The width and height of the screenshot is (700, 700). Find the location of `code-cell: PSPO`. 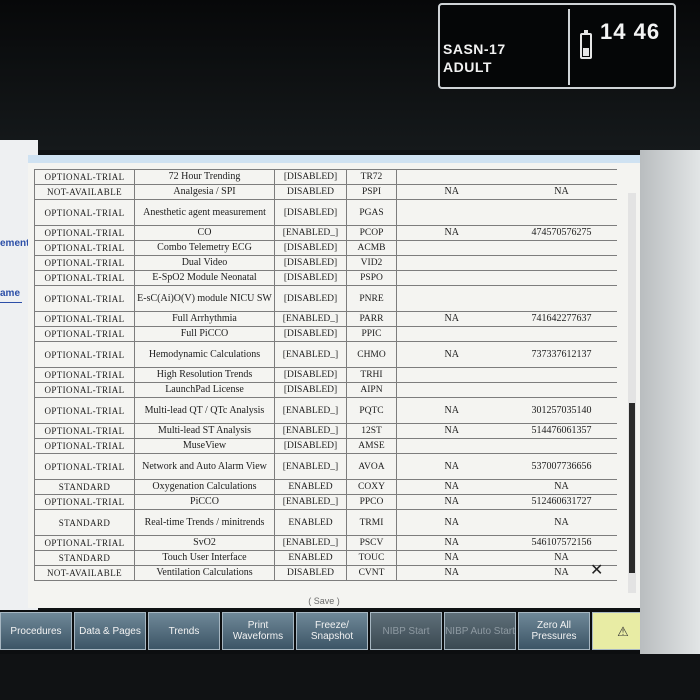

code-cell: PSPO is located at coordinates (371, 278).